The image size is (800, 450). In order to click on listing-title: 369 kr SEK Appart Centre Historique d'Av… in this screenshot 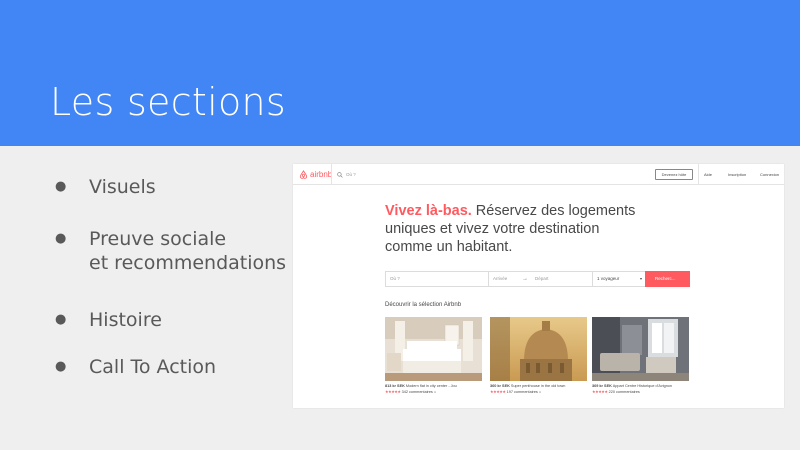, I will do `click(640, 386)`.